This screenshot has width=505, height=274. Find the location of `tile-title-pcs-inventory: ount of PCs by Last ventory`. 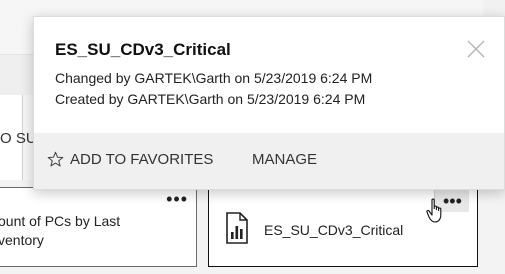

tile-title-pcs-inventory: ount of PCs by Last ventory is located at coordinates (89, 231).